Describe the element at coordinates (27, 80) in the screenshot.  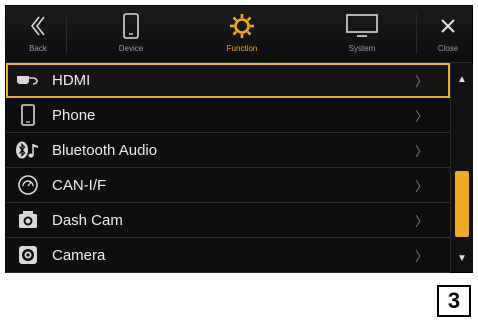
I see `hdmi-icon` at that location.